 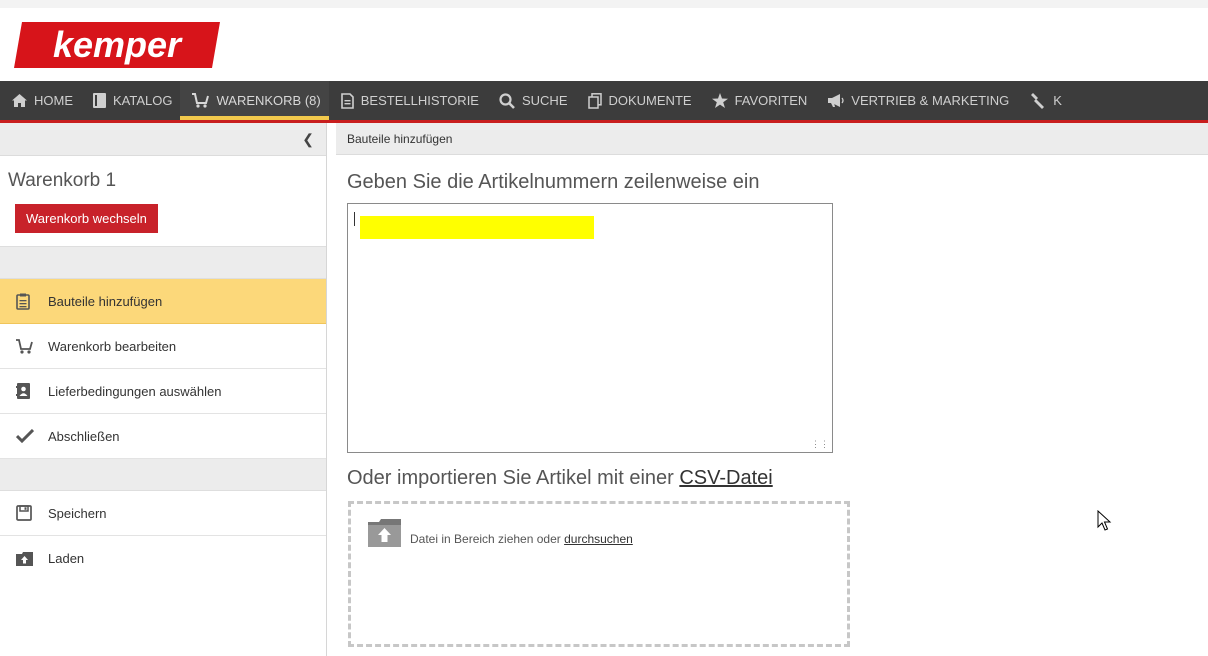 What do you see at coordinates (604, 4) in the screenshot?
I see `top-strip` at bounding box center [604, 4].